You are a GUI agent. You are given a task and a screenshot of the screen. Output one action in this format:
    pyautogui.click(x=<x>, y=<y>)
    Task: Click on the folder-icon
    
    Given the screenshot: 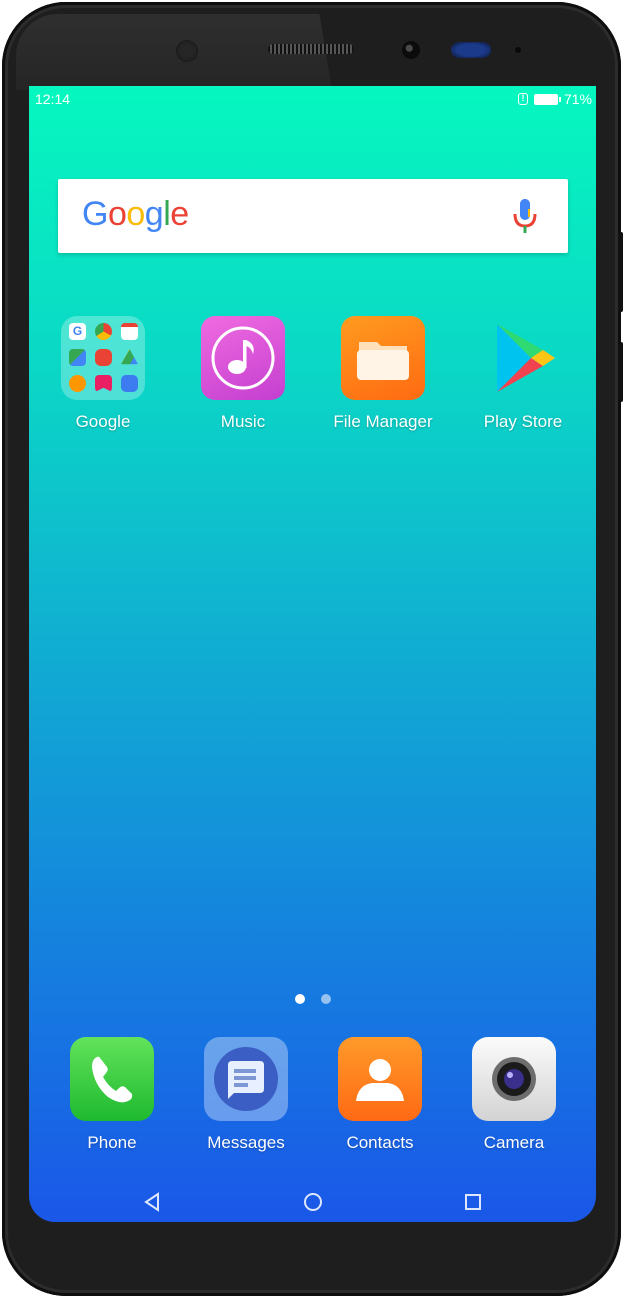 What is the action you would take?
    pyautogui.click(x=383, y=358)
    